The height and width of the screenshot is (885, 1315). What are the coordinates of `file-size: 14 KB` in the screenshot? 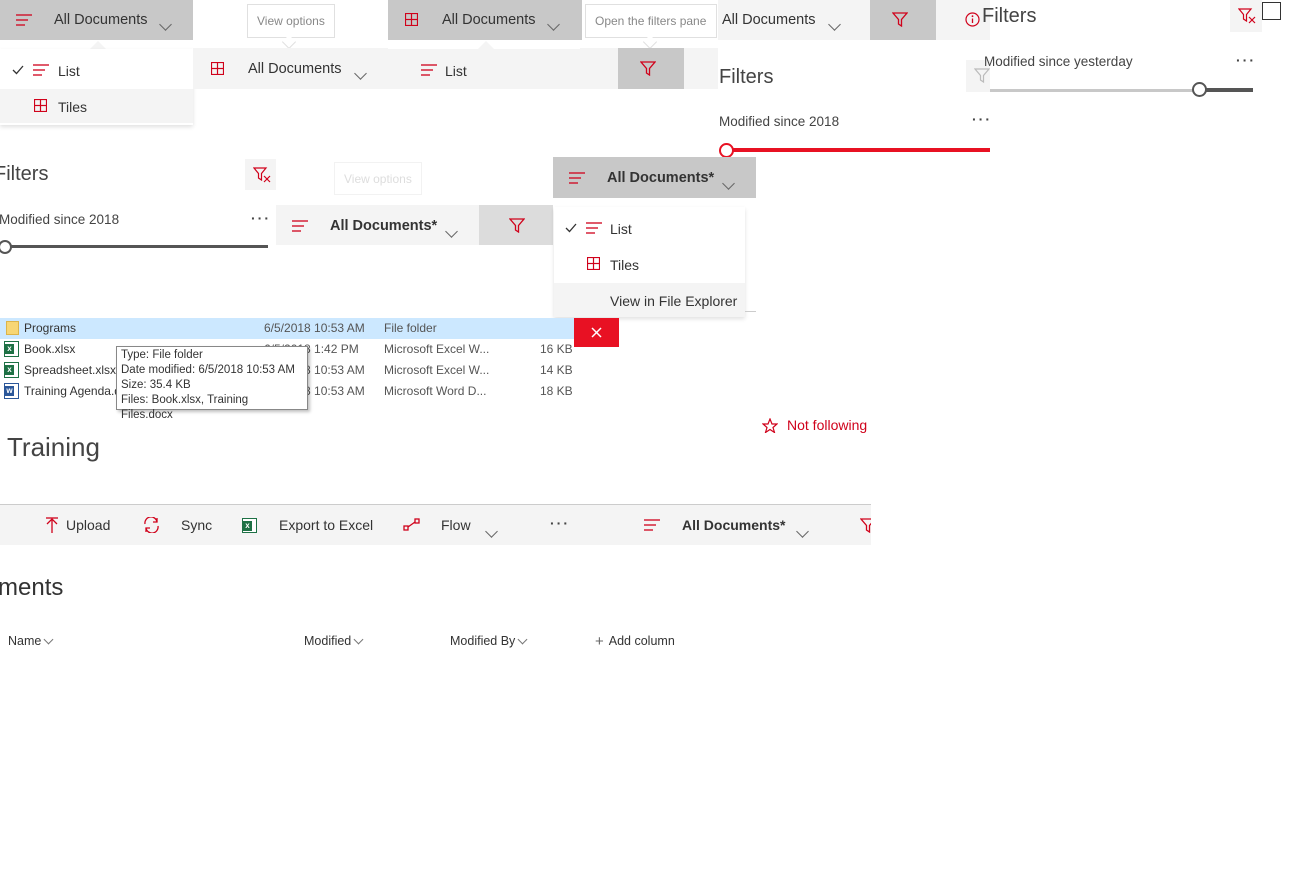 It's located at (556, 370).